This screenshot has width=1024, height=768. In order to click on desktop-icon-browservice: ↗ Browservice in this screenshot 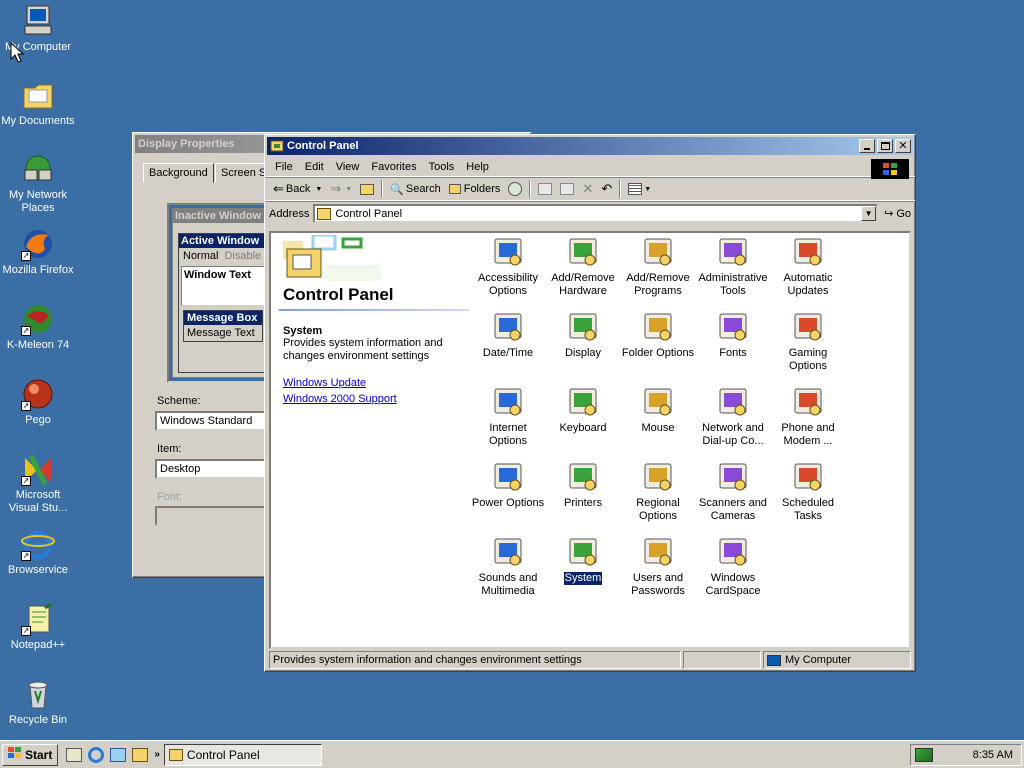, I will do `click(38, 552)`.